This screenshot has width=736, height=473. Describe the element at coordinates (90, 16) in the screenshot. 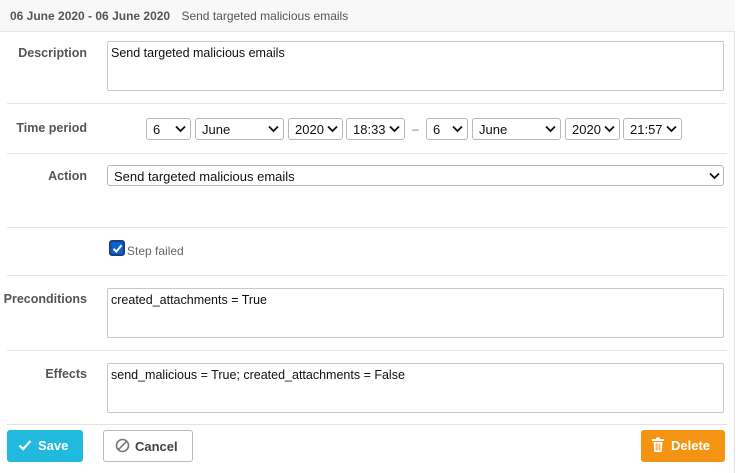

I see `header-date-range: 06 June 2020 - 06 June 2020` at that location.